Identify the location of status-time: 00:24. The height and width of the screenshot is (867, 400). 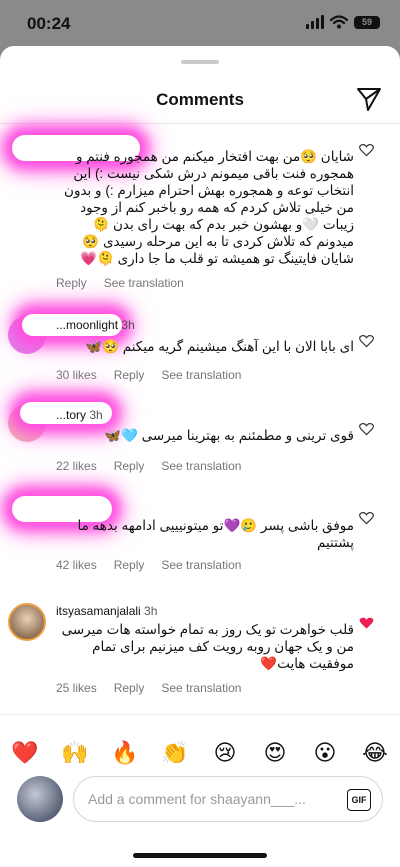
(49, 23).